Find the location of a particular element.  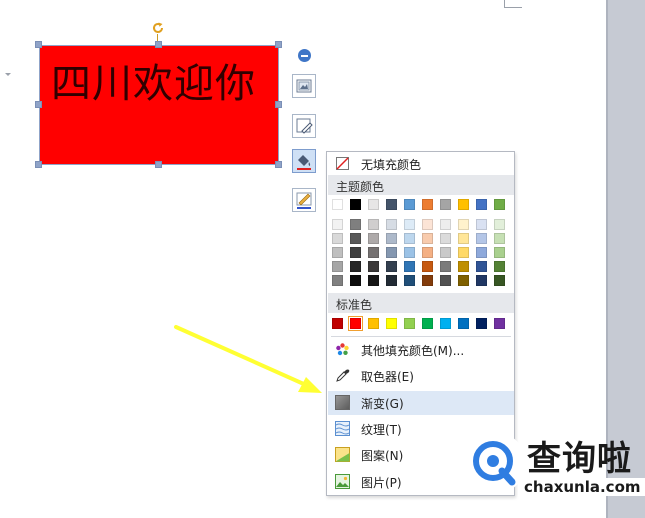

resize-handle-left is located at coordinates (38, 104).